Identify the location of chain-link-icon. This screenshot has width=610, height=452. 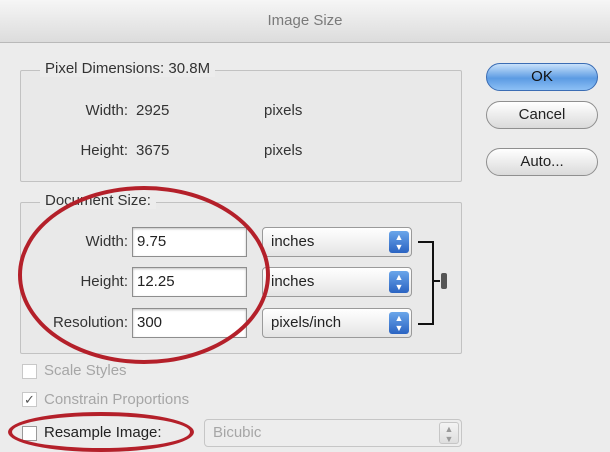
(444, 281).